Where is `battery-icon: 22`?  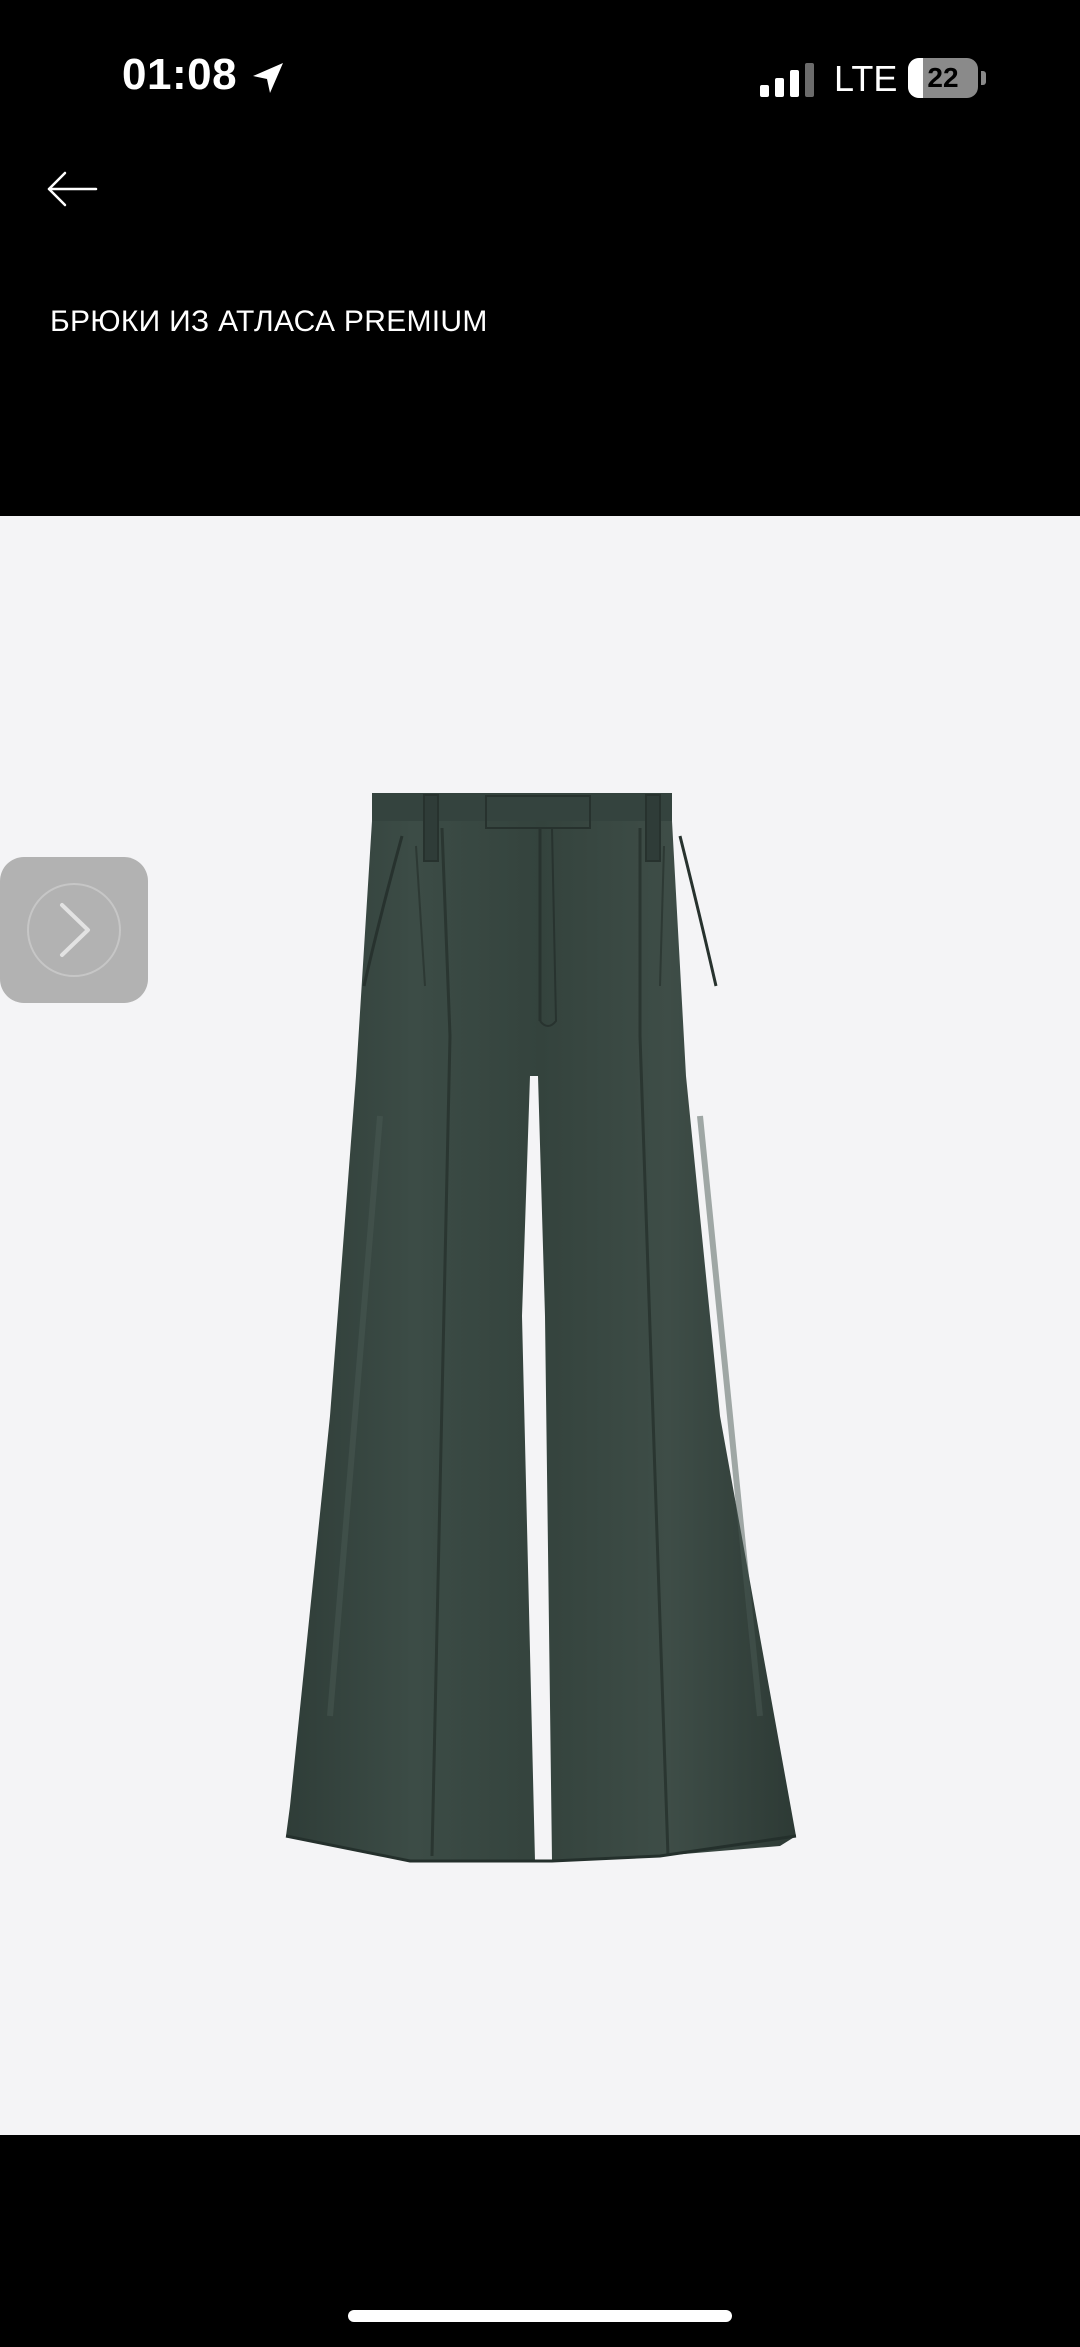 battery-icon: 22 is located at coordinates (947, 78).